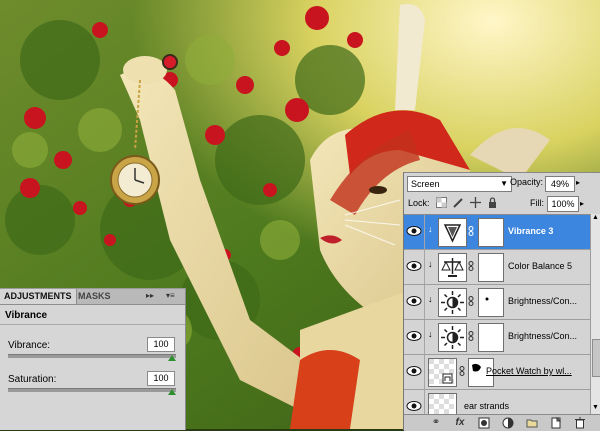  I want to click on new-layer-icon, so click(556, 423).